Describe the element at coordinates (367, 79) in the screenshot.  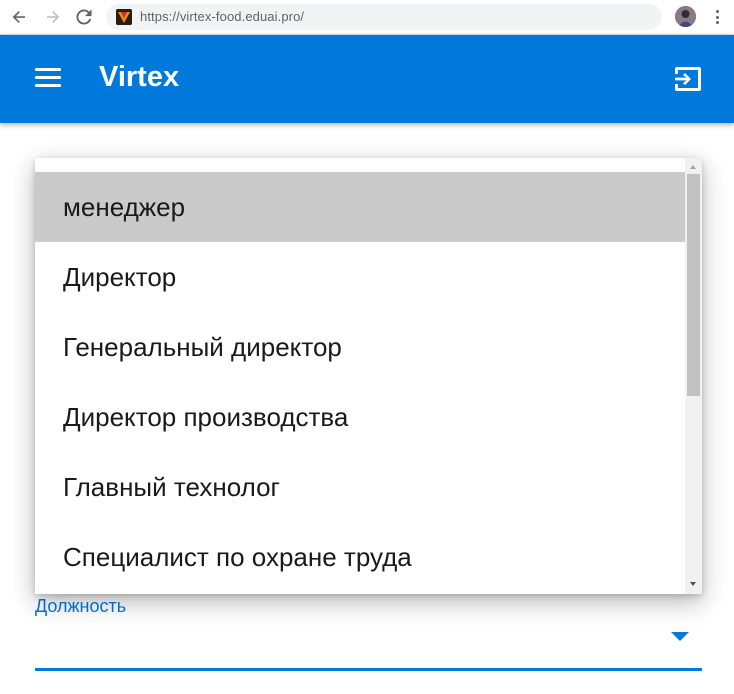
I see `app-header: Virtex` at that location.